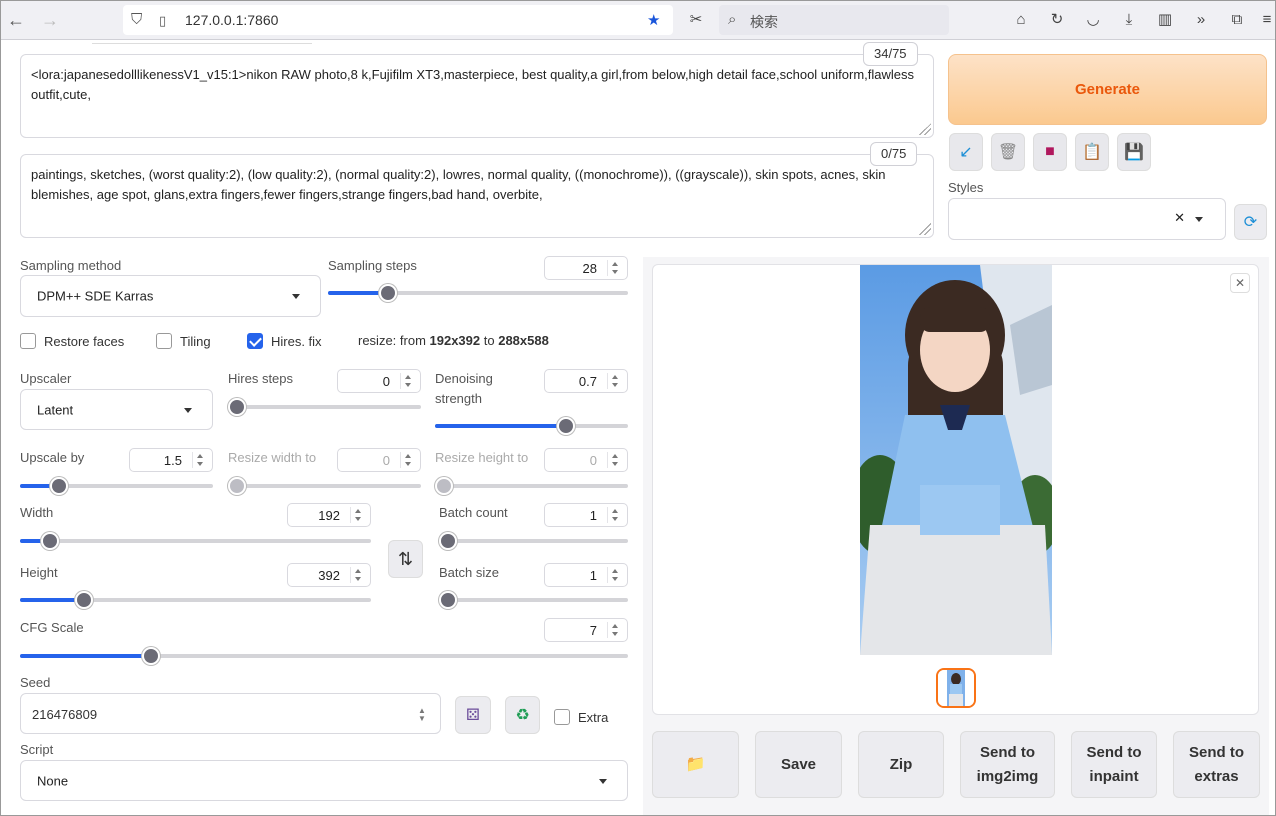 The width and height of the screenshot is (1276, 816). Describe the element at coordinates (46, 378) in the screenshot. I see `upscaler-label: Upscaler` at that location.